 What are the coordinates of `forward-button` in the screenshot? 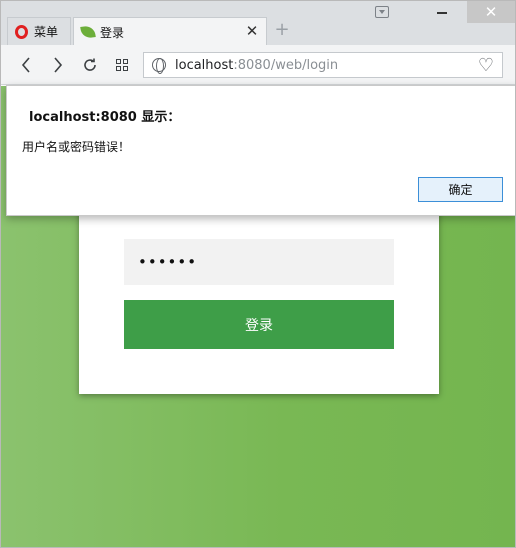 It's located at (58, 65).